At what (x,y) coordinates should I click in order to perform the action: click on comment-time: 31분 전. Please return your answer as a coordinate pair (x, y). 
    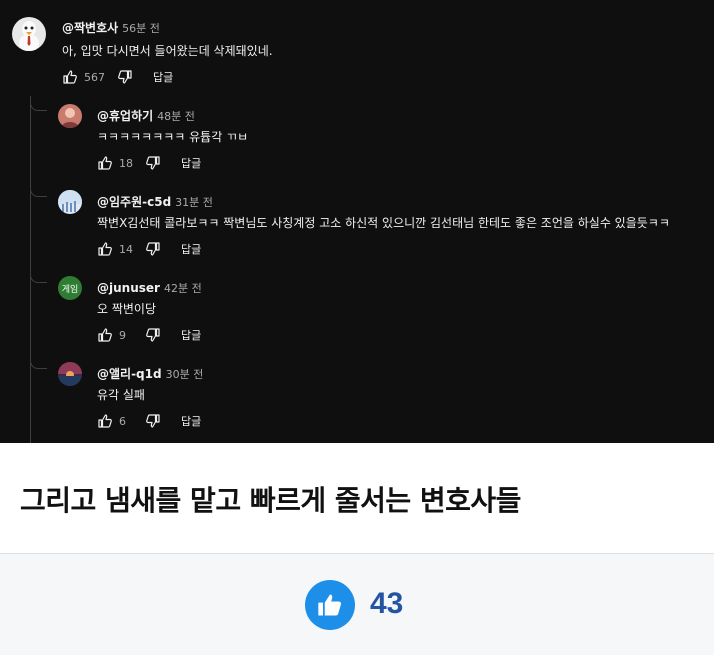
    Looking at the image, I should click on (194, 202).